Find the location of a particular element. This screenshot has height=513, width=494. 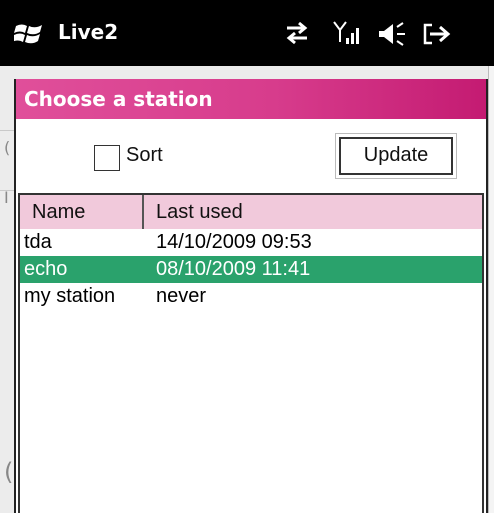

list-header: Name Last used is located at coordinates (251, 212).